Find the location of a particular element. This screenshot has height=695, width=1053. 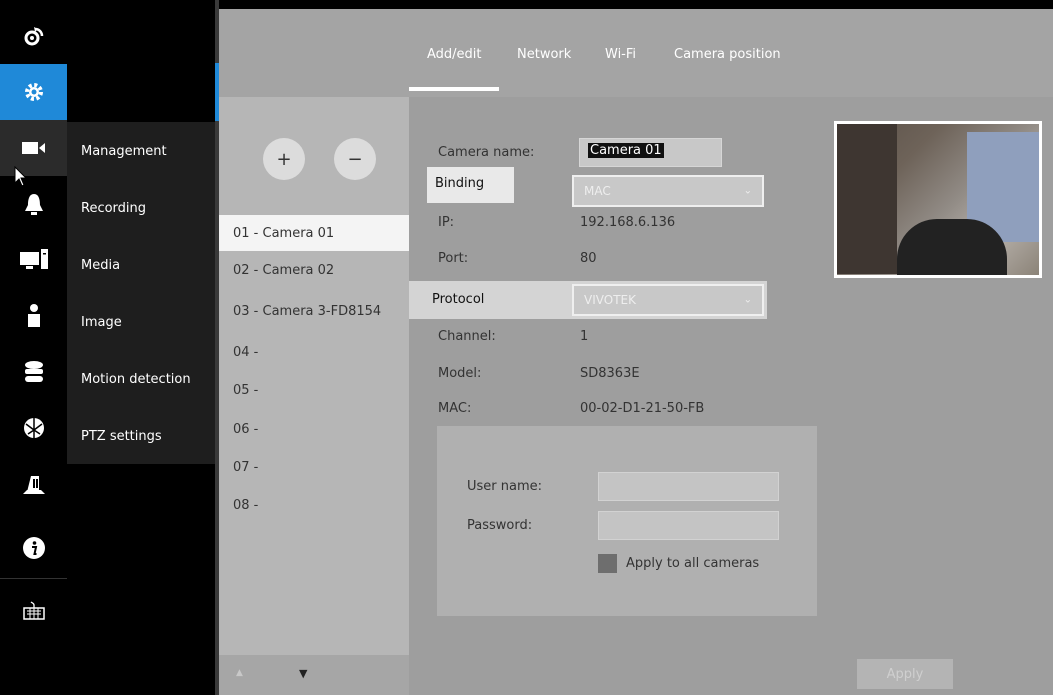

submenu-item-recording: Recording is located at coordinates (142, 208).